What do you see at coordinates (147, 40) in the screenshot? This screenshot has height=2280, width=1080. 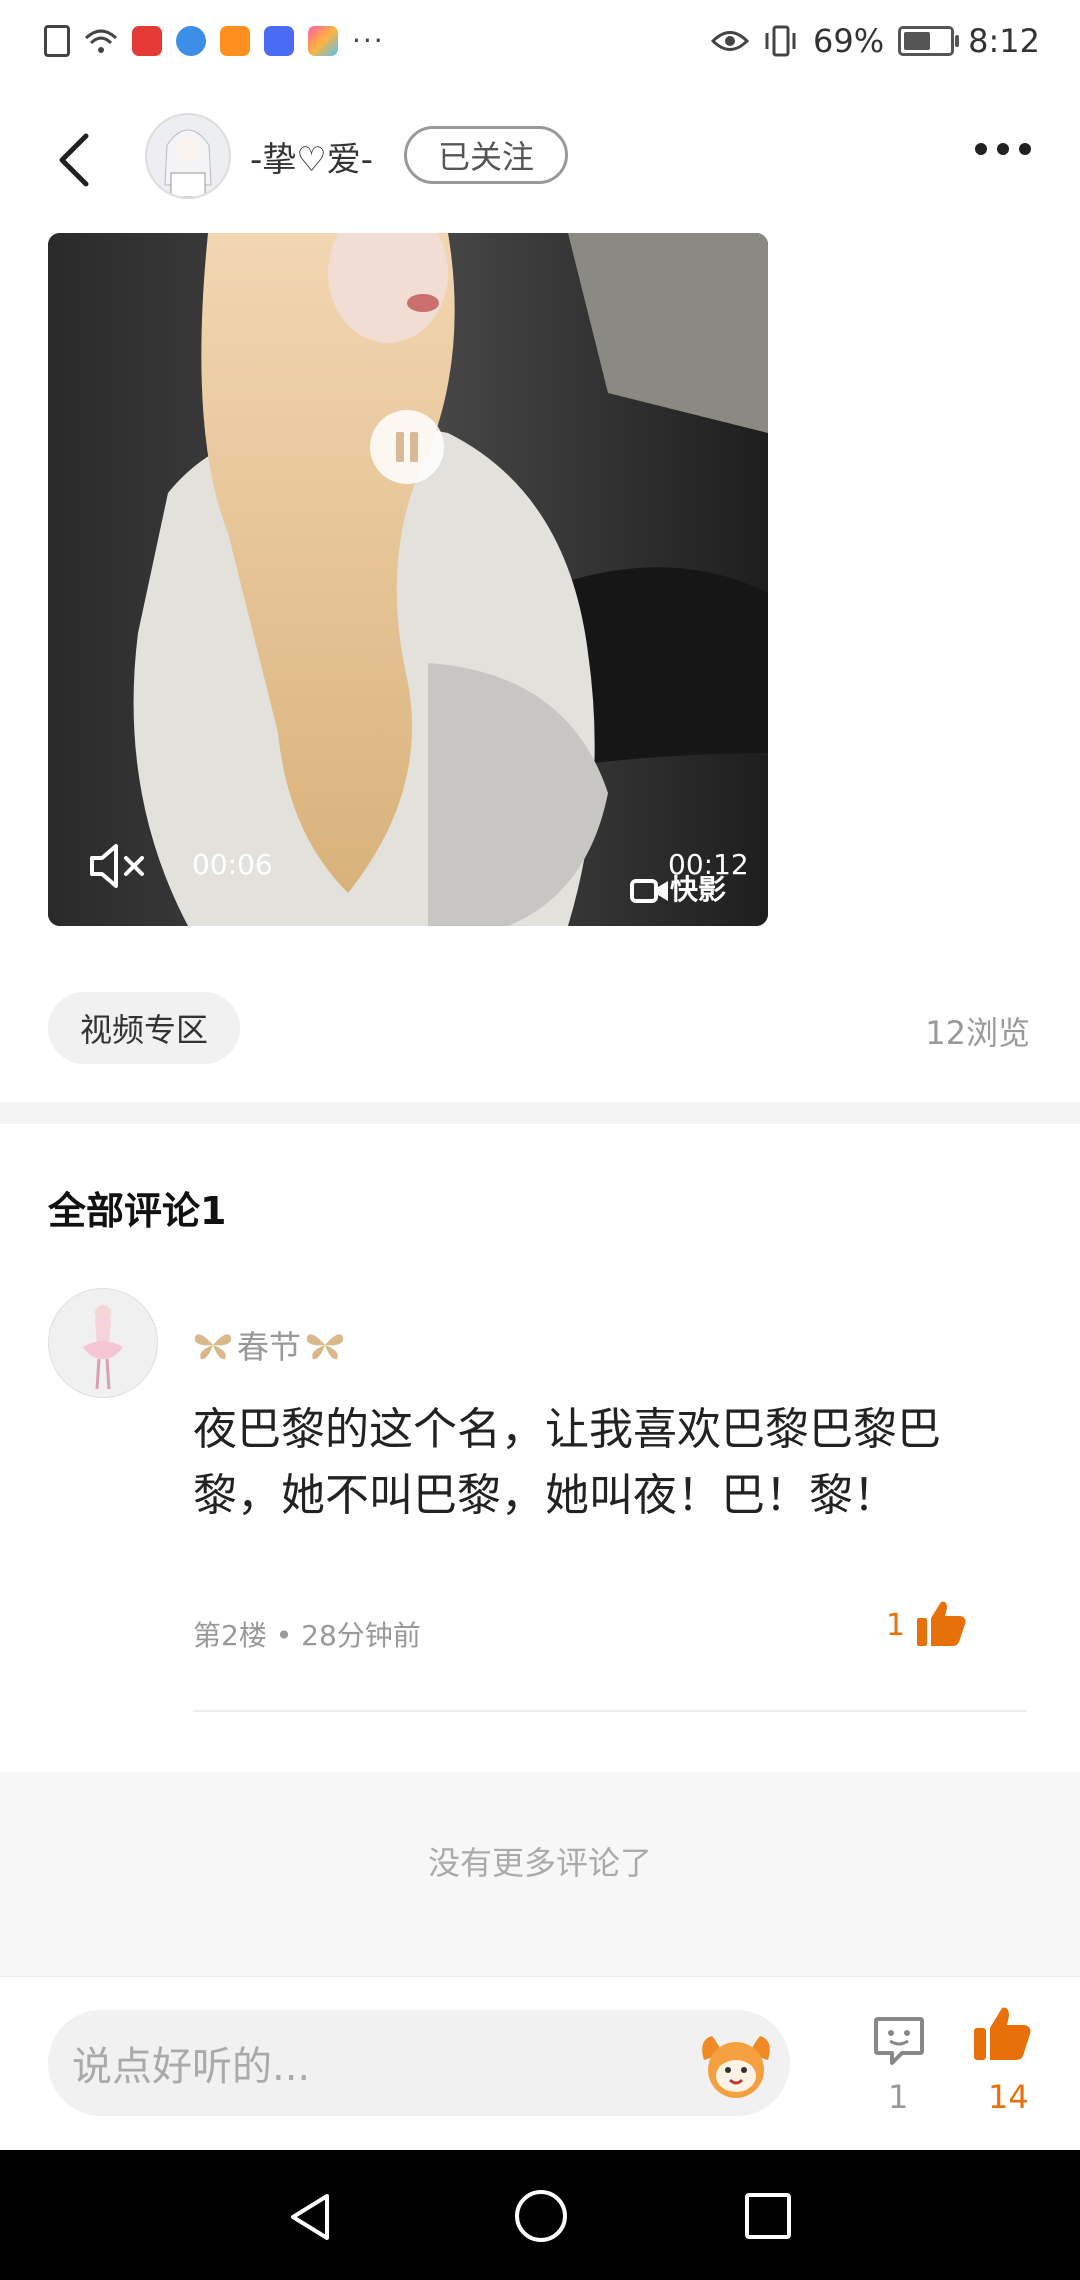 I see `app-icon-red` at bounding box center [147, 40].